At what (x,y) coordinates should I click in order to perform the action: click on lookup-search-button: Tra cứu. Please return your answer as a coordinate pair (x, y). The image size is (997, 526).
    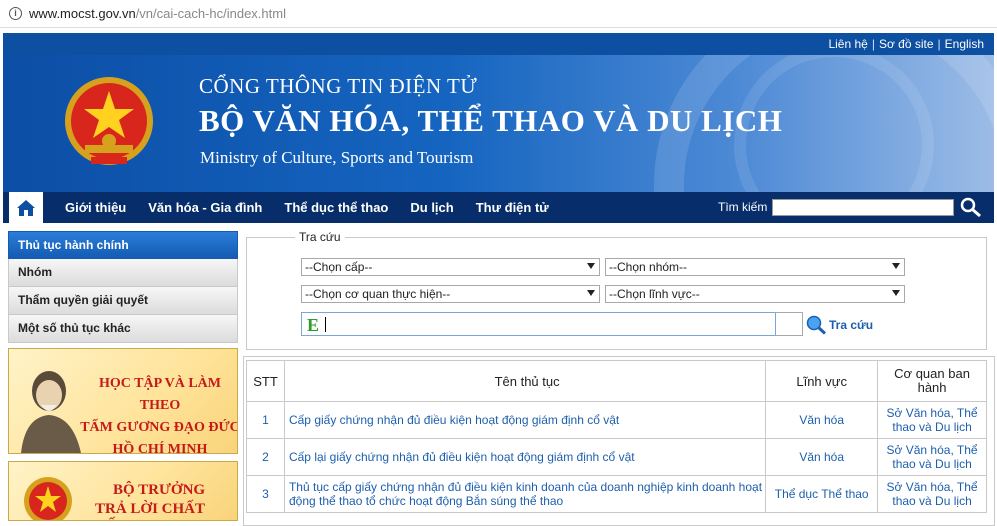
    Looking at the image, I should click on (839, 325).